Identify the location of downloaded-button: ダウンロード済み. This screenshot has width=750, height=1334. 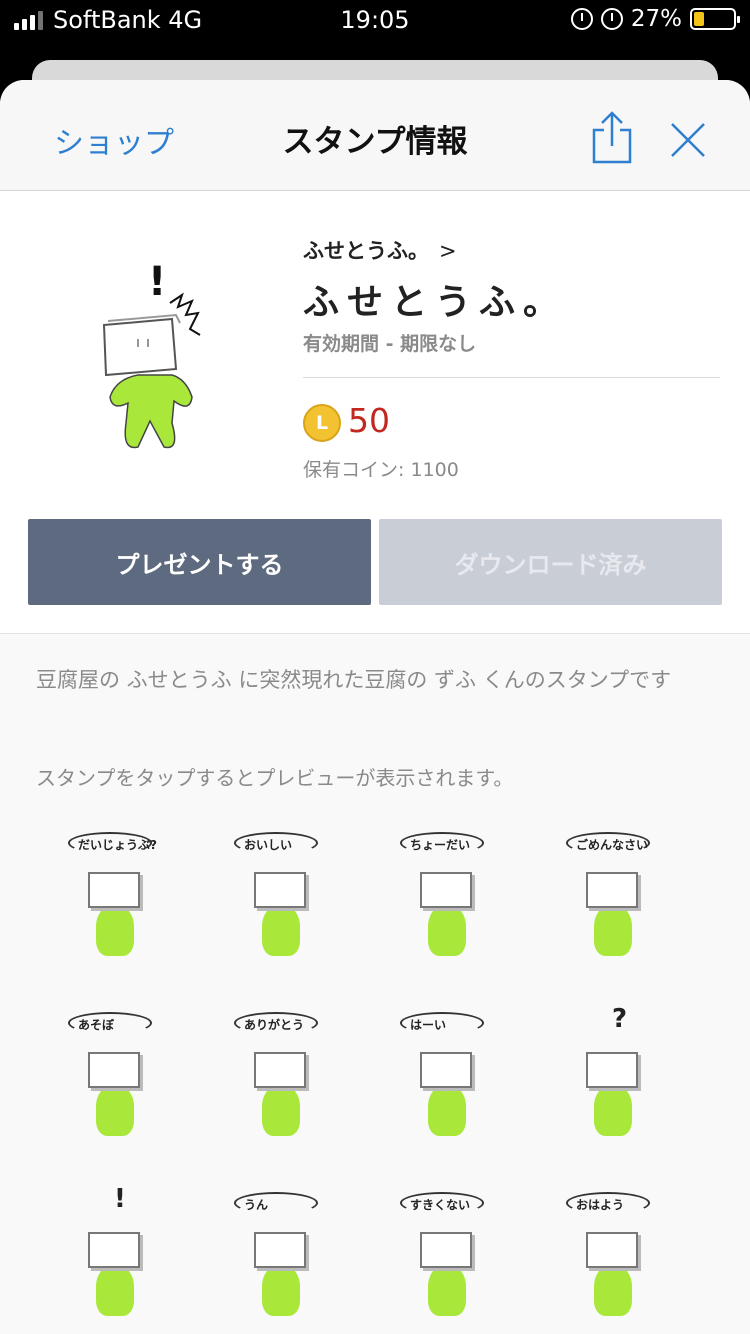
(550, 562).